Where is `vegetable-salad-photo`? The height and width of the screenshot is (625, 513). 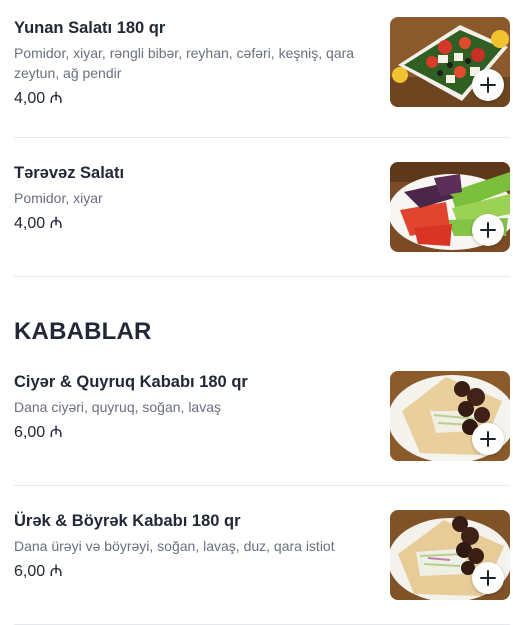 vegetable-salad-photo is located at coordinates (450, 207).